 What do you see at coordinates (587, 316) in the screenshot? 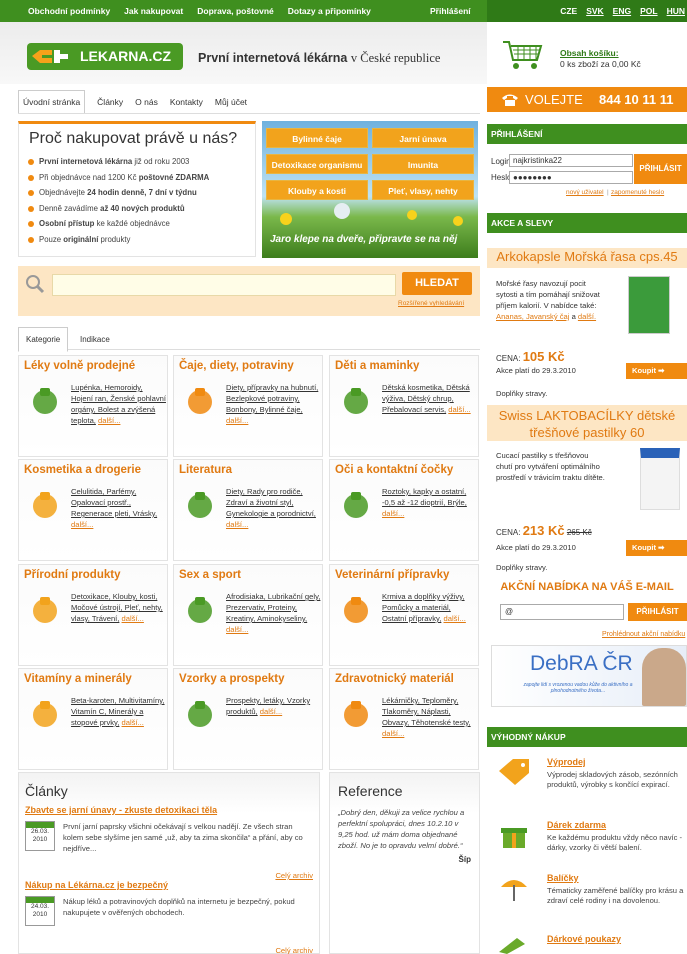
I see `product-desc-more: další.` at bounding box center [587, 316].